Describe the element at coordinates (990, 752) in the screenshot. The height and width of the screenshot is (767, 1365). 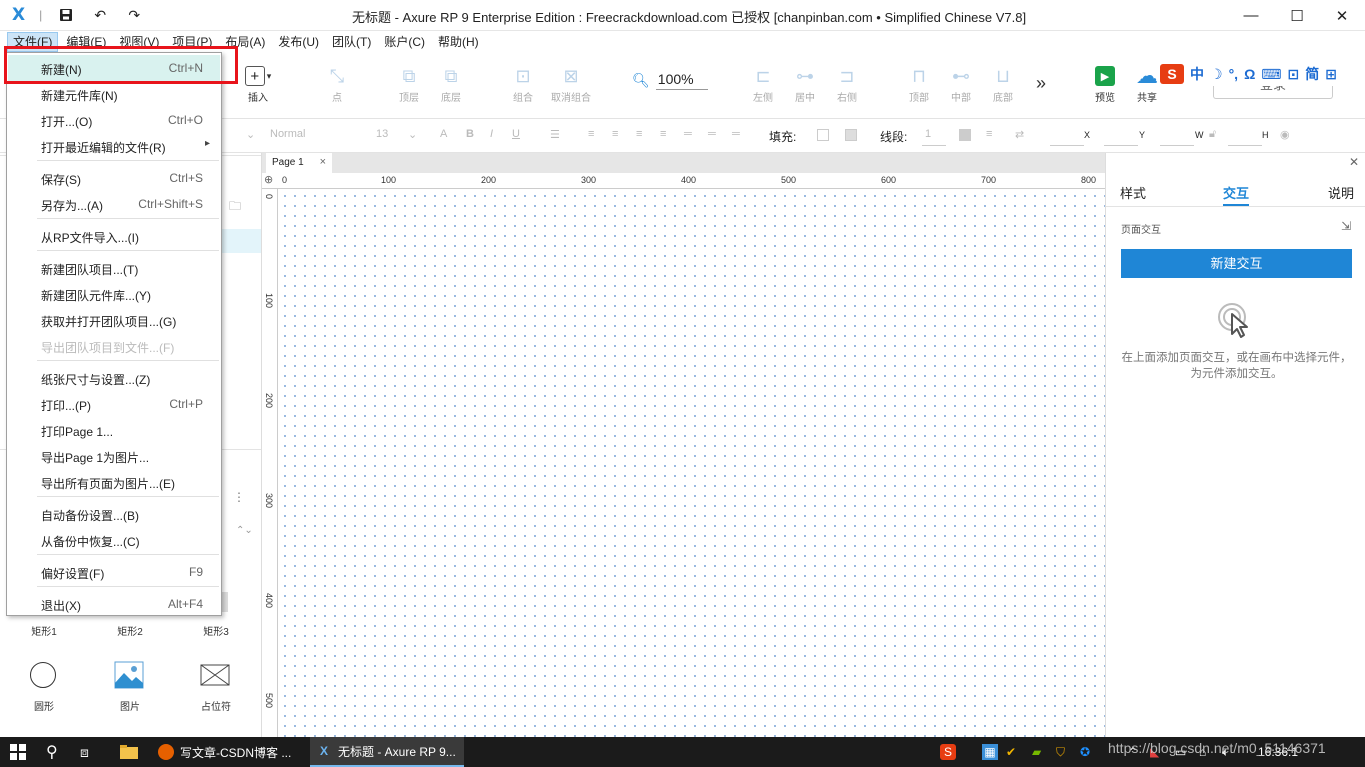
I see `tray-app-icon: ▦` at that location.